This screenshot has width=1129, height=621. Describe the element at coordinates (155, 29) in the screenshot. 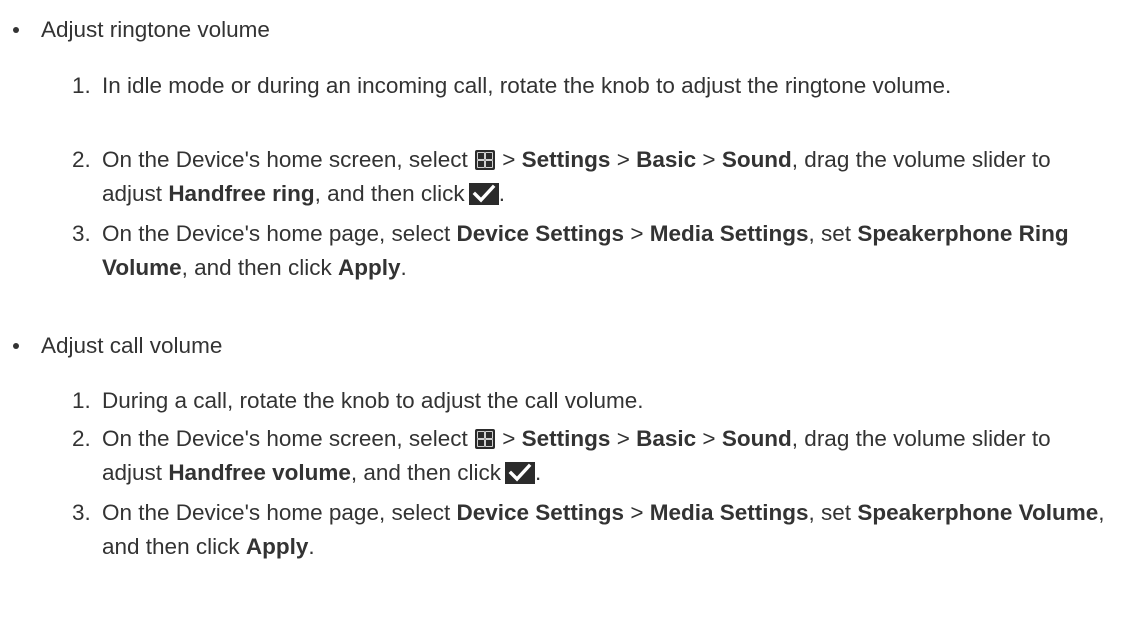

I see `bullet-label: Adjust ringtone volume` at that location.